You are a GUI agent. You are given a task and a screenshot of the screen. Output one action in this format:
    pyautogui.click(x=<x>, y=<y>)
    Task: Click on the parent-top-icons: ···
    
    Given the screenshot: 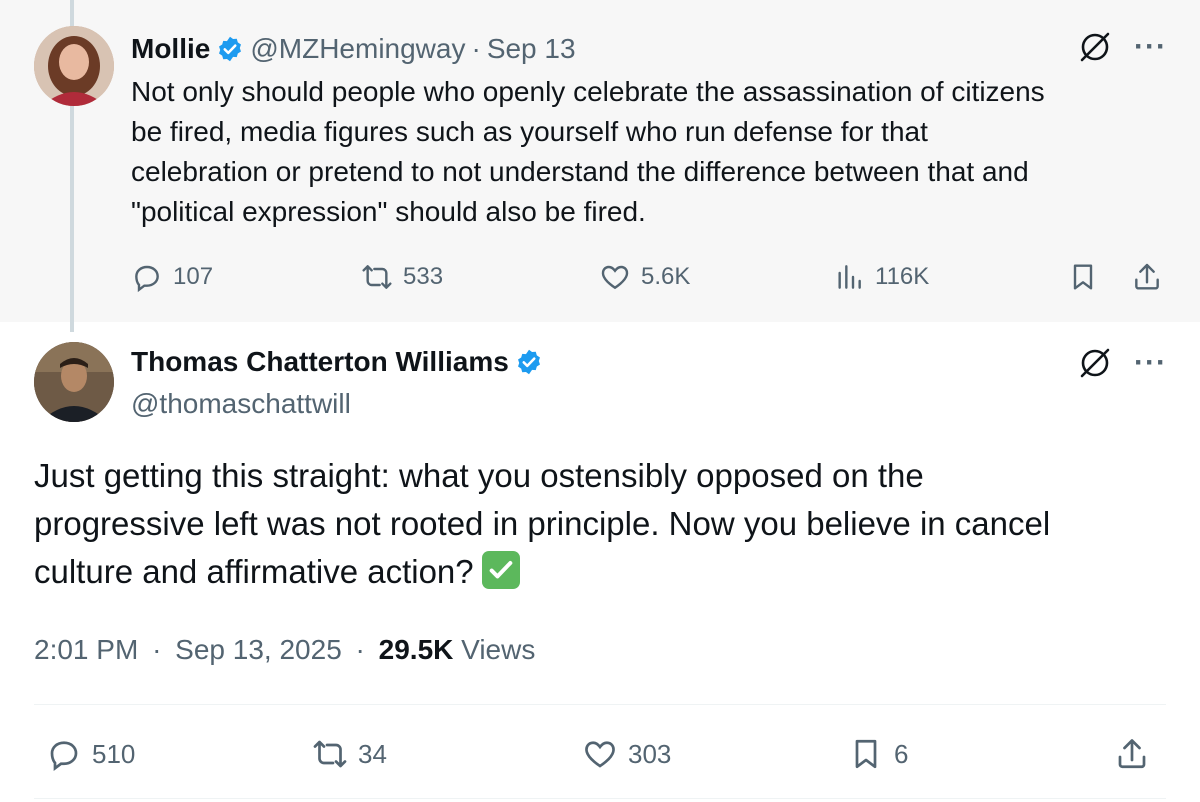 What is the action you would take?
    pyautogui.click(x=1122, y=47)
    